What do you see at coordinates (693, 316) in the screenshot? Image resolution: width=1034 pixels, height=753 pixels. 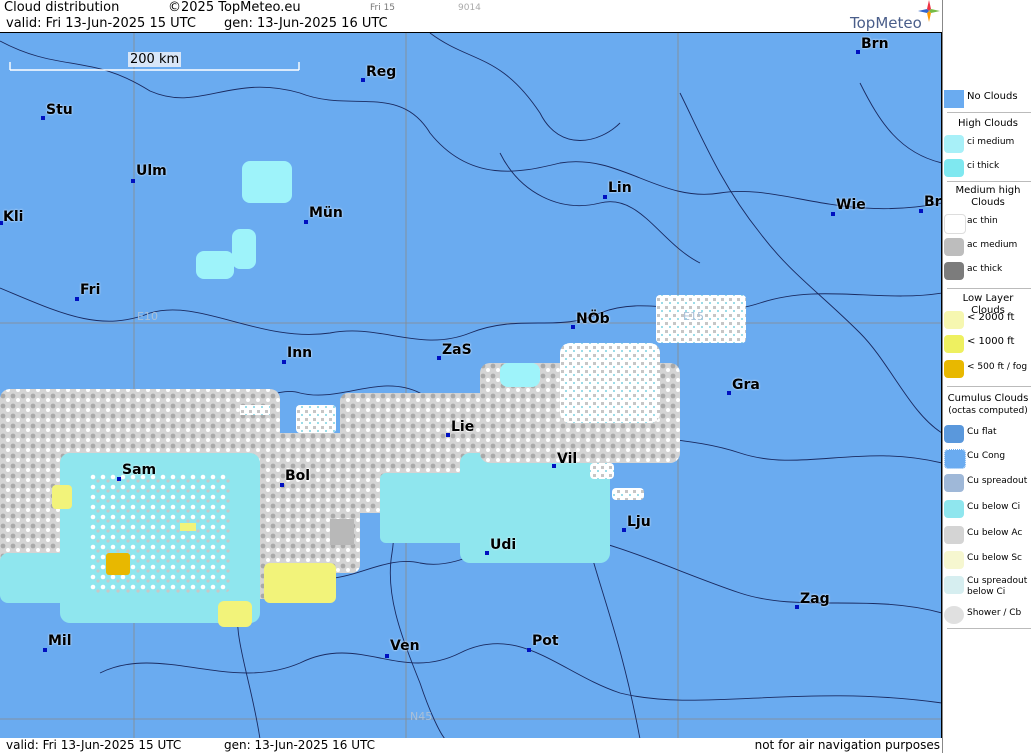 I see `grid-label-e15: E15` at bounding box center [693, 316].